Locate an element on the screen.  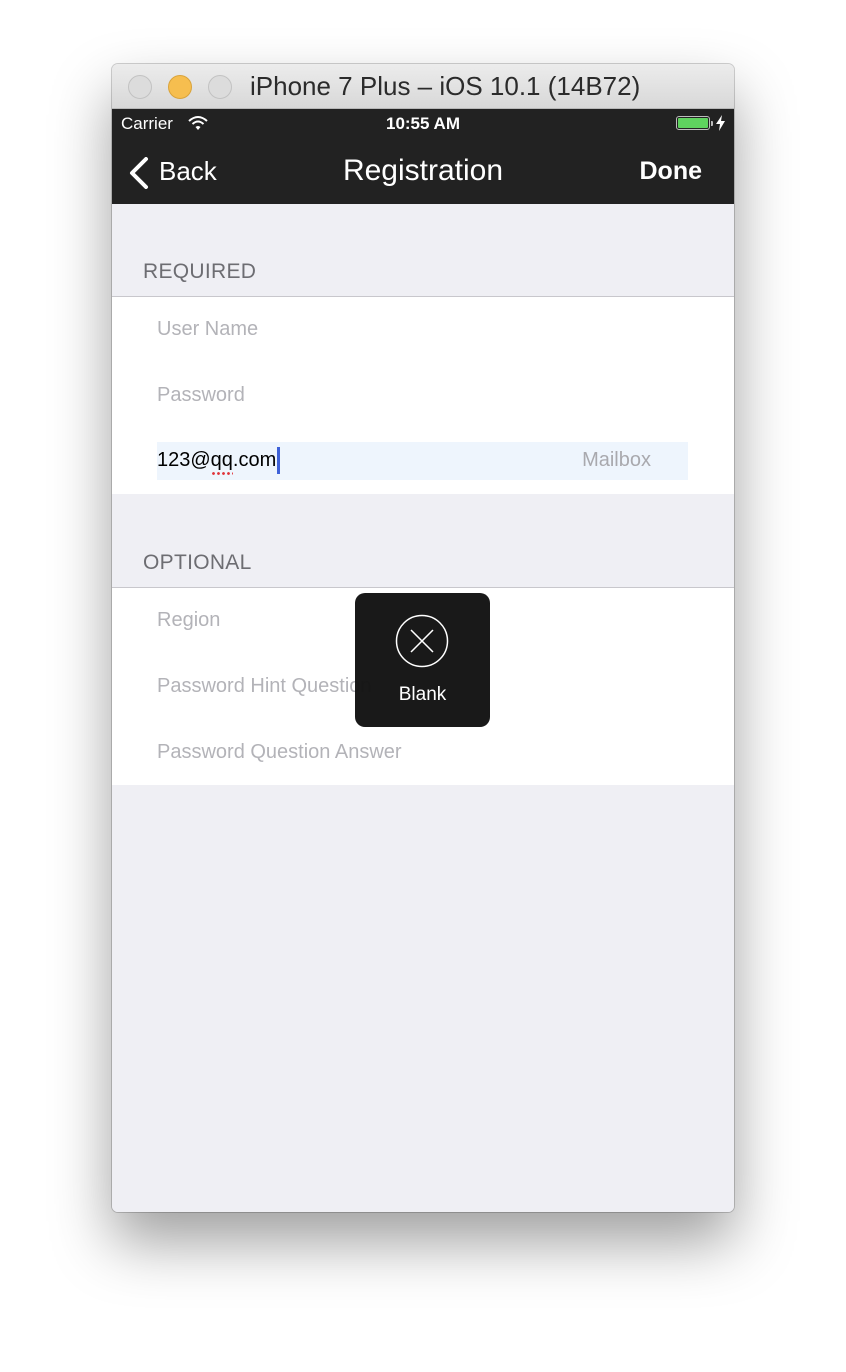
blank-error-hud: Blank is located at coordinates (422, 660).